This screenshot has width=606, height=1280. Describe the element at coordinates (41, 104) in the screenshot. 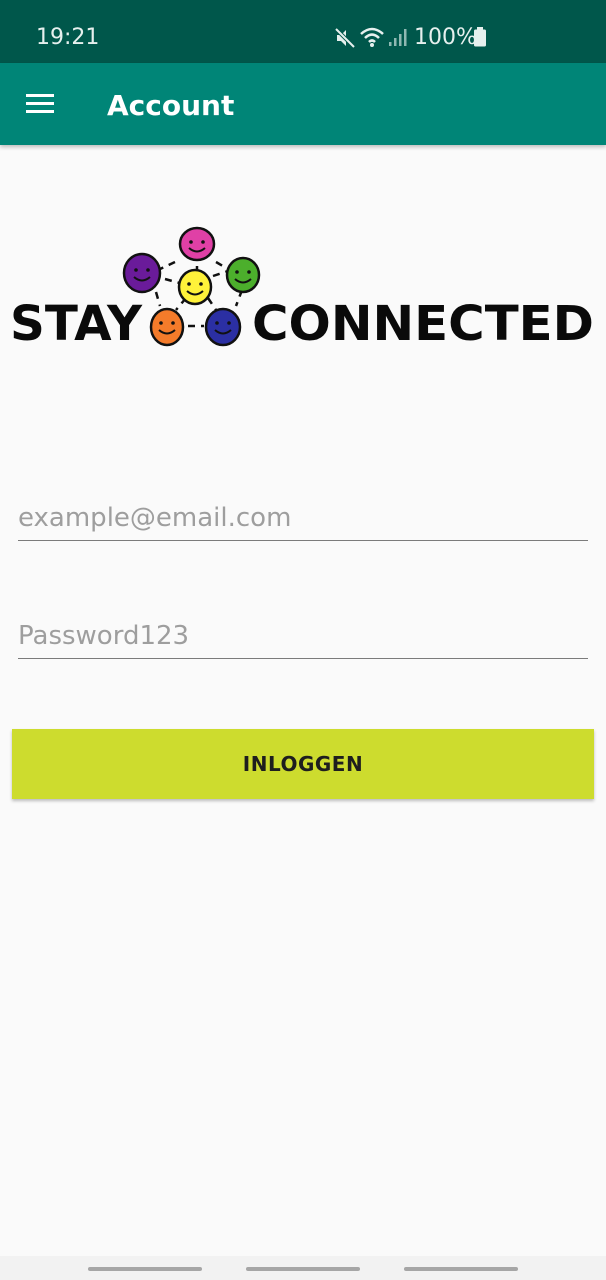

I see `hamburger-menu-icon` at that location.